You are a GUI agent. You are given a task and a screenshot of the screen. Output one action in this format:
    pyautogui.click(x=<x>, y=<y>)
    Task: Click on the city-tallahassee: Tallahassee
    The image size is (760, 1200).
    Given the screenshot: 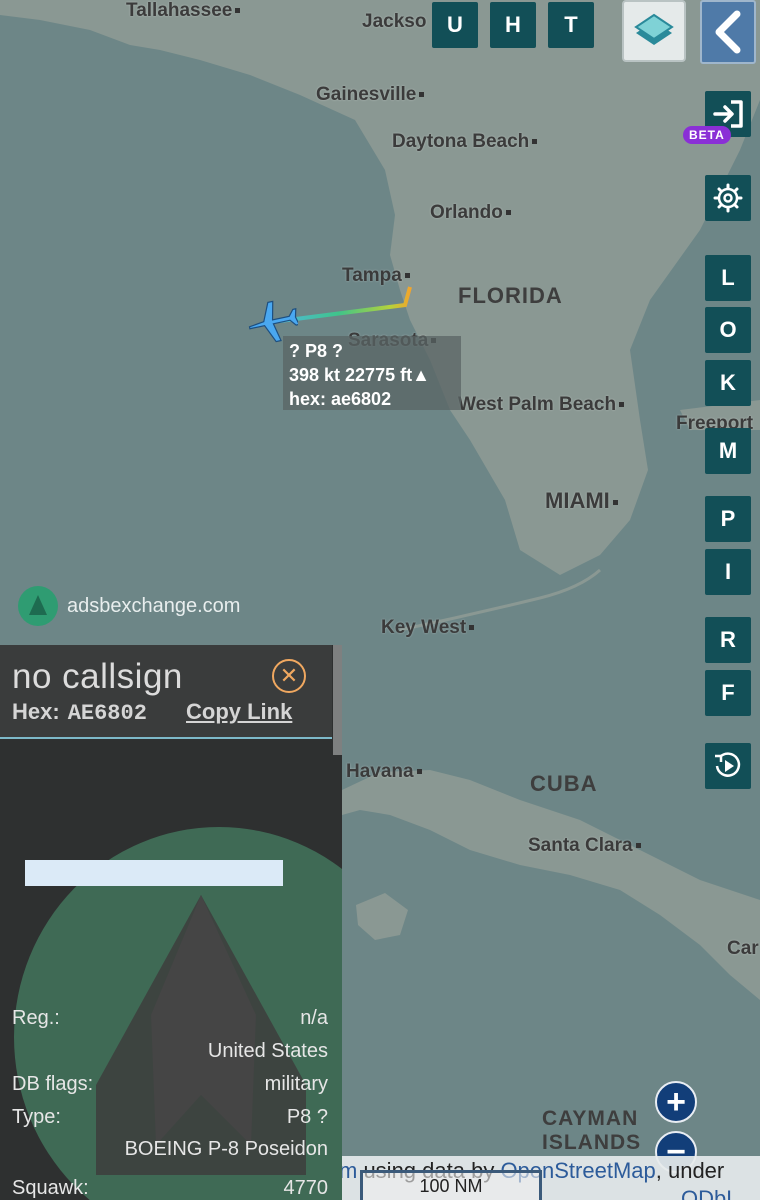 What is the action you would take?
    pyautogui.click(x=183, y=11)
    